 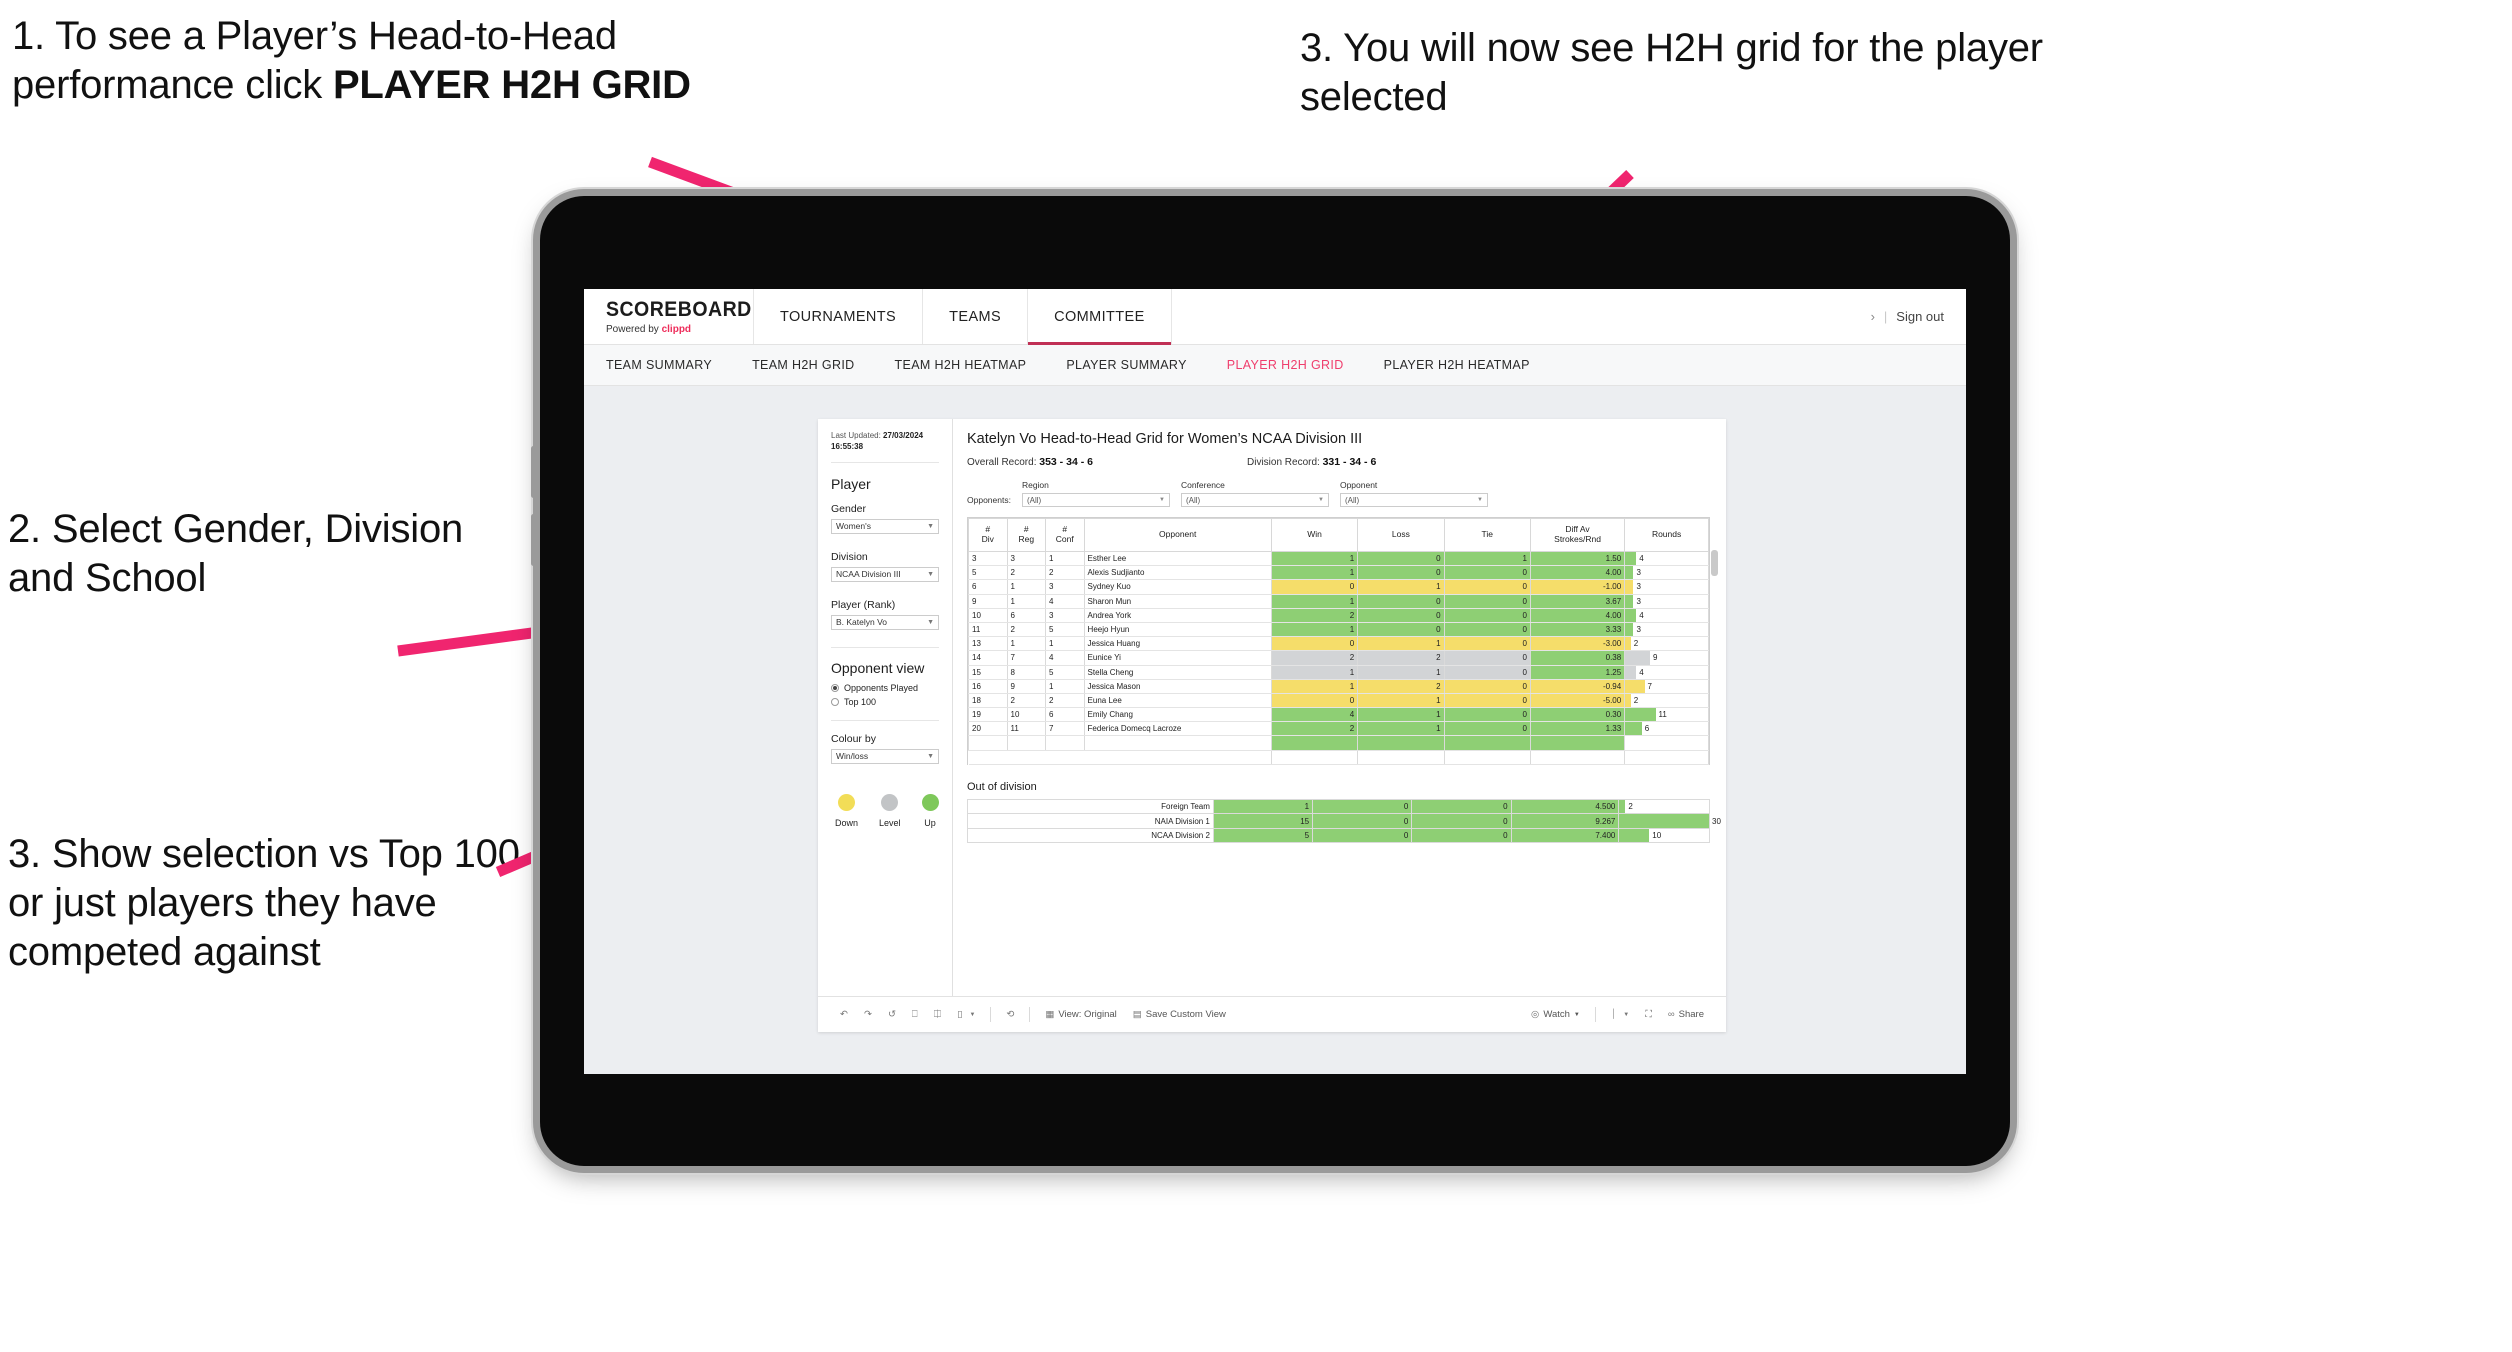 What do you see at coordinates (1638, 601) in the screenshot?
I see `rounds-bar-label: 3` at bounding box center [1638, 601].